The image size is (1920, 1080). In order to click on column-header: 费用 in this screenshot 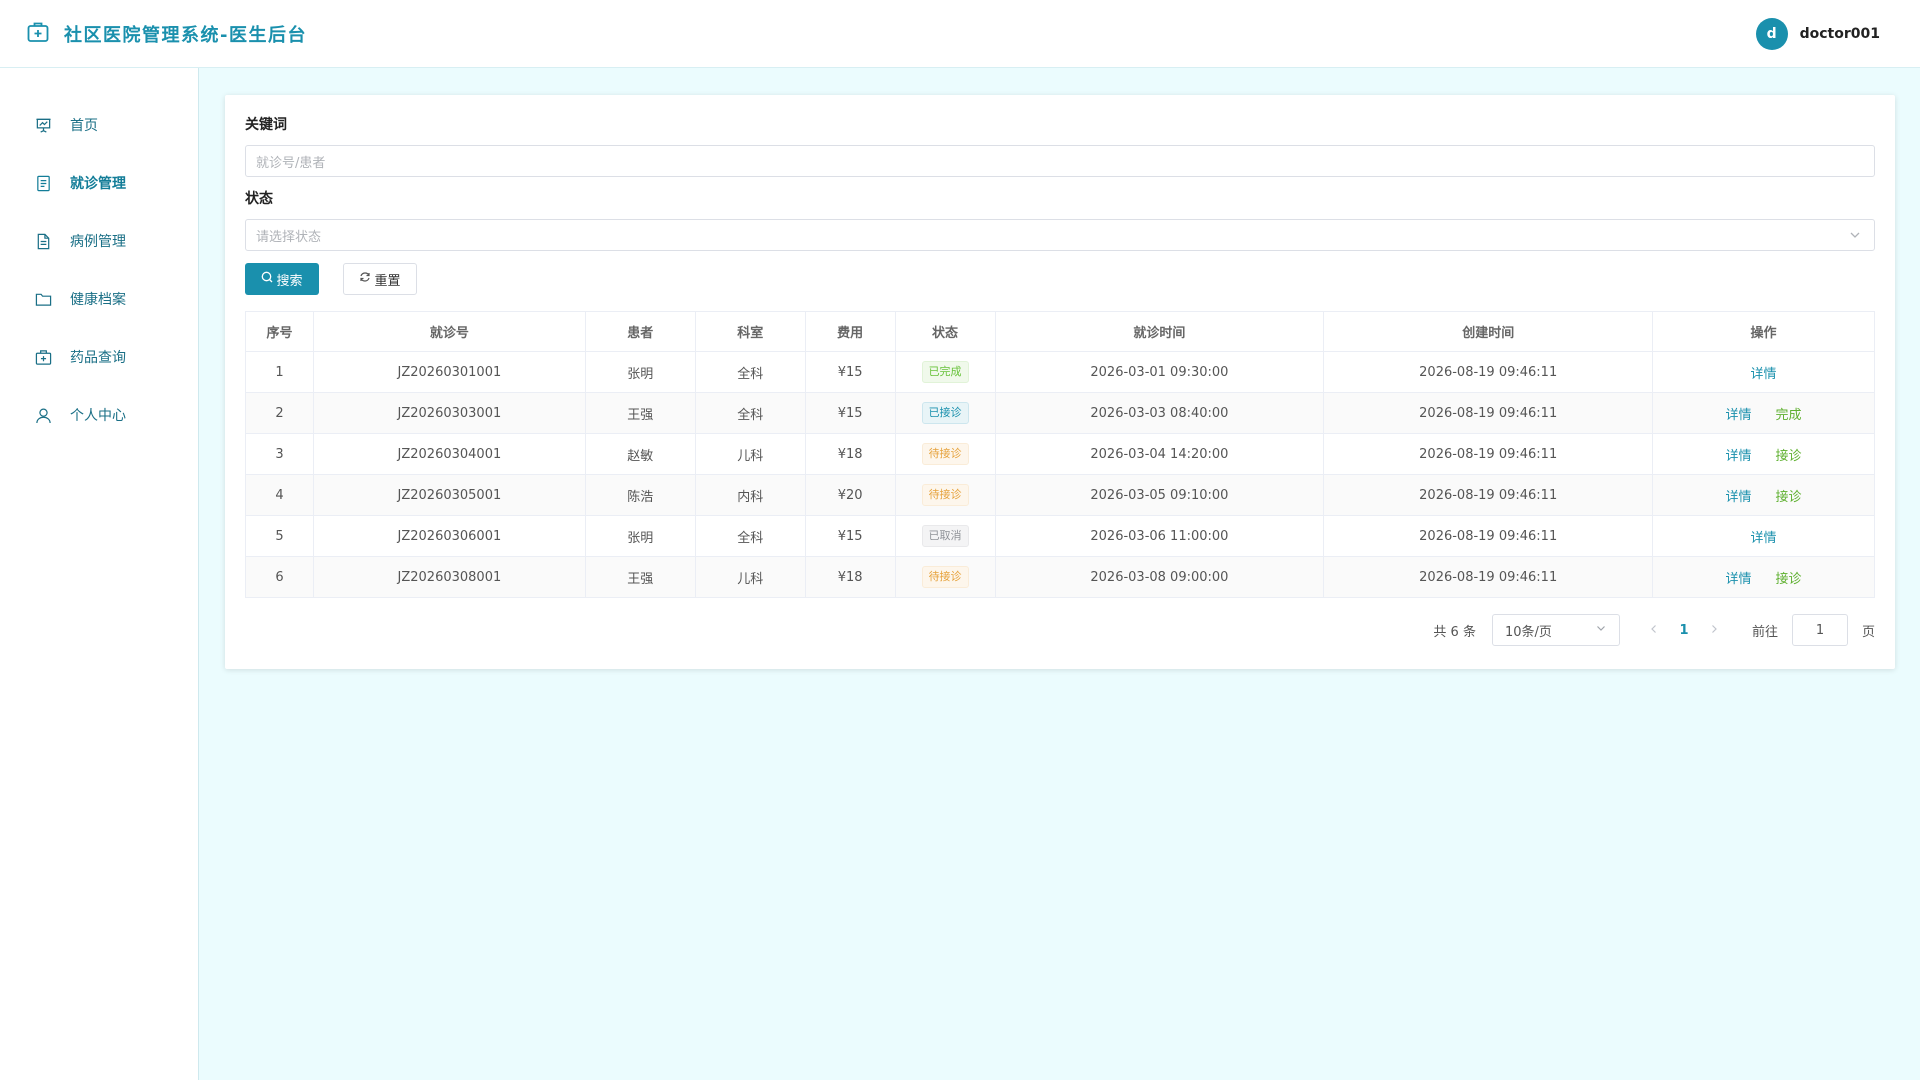, I will do `click(850, 331)`.